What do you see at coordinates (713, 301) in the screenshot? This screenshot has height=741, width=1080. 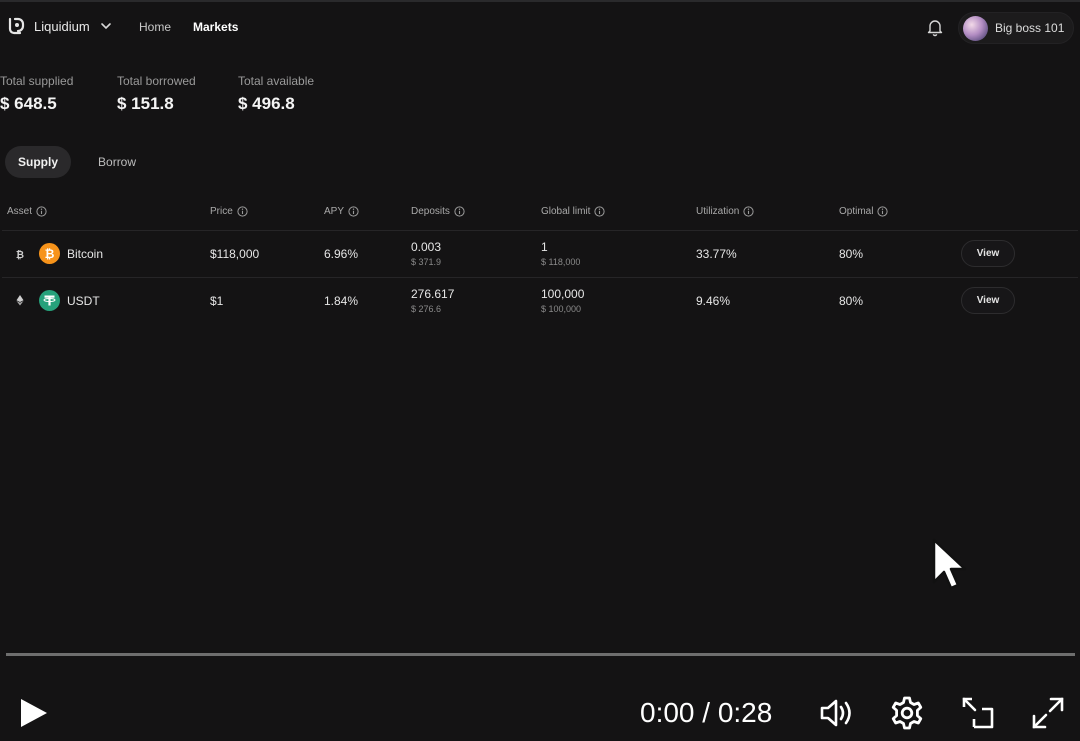 I see `utilization-value: 9.46%` at bounding box center [713, 301].